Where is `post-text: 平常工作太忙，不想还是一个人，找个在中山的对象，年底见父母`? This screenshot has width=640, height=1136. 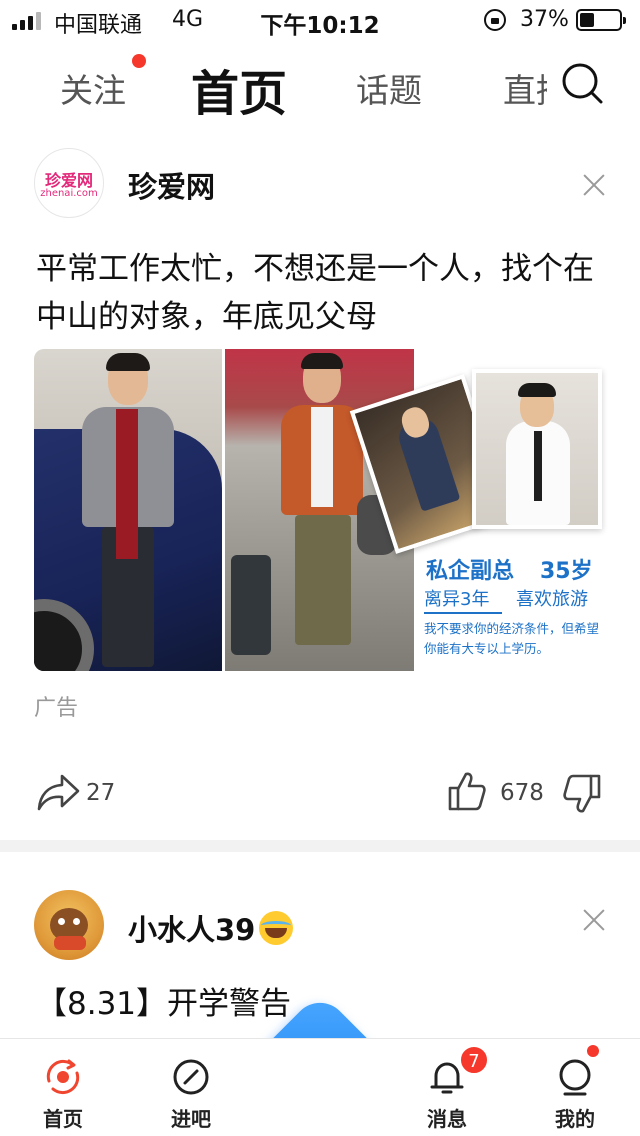
post-text: 平常工作太忙，不想还是一个人，找个在中山的对象，年底见父母 is located at coordinates (321, 293).